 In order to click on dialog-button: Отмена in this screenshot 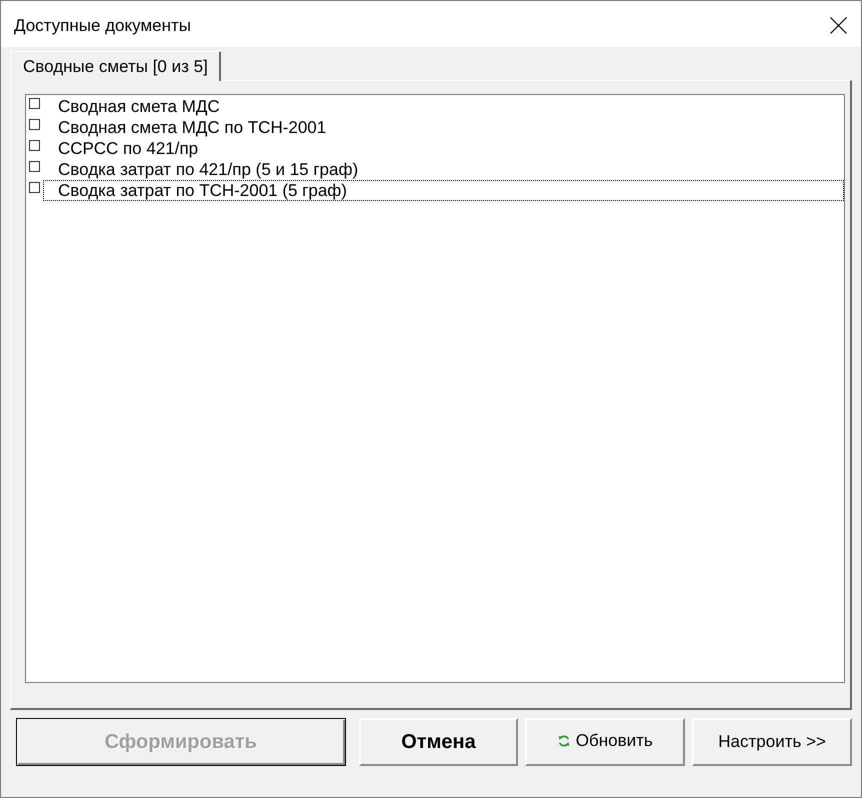, I will do `click(438, 742)`.